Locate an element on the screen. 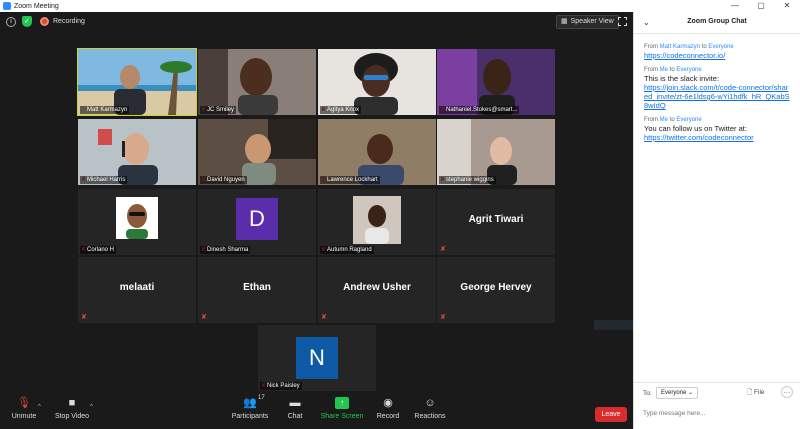  recipient-value: Everyone is located at coordinates (674, 393).